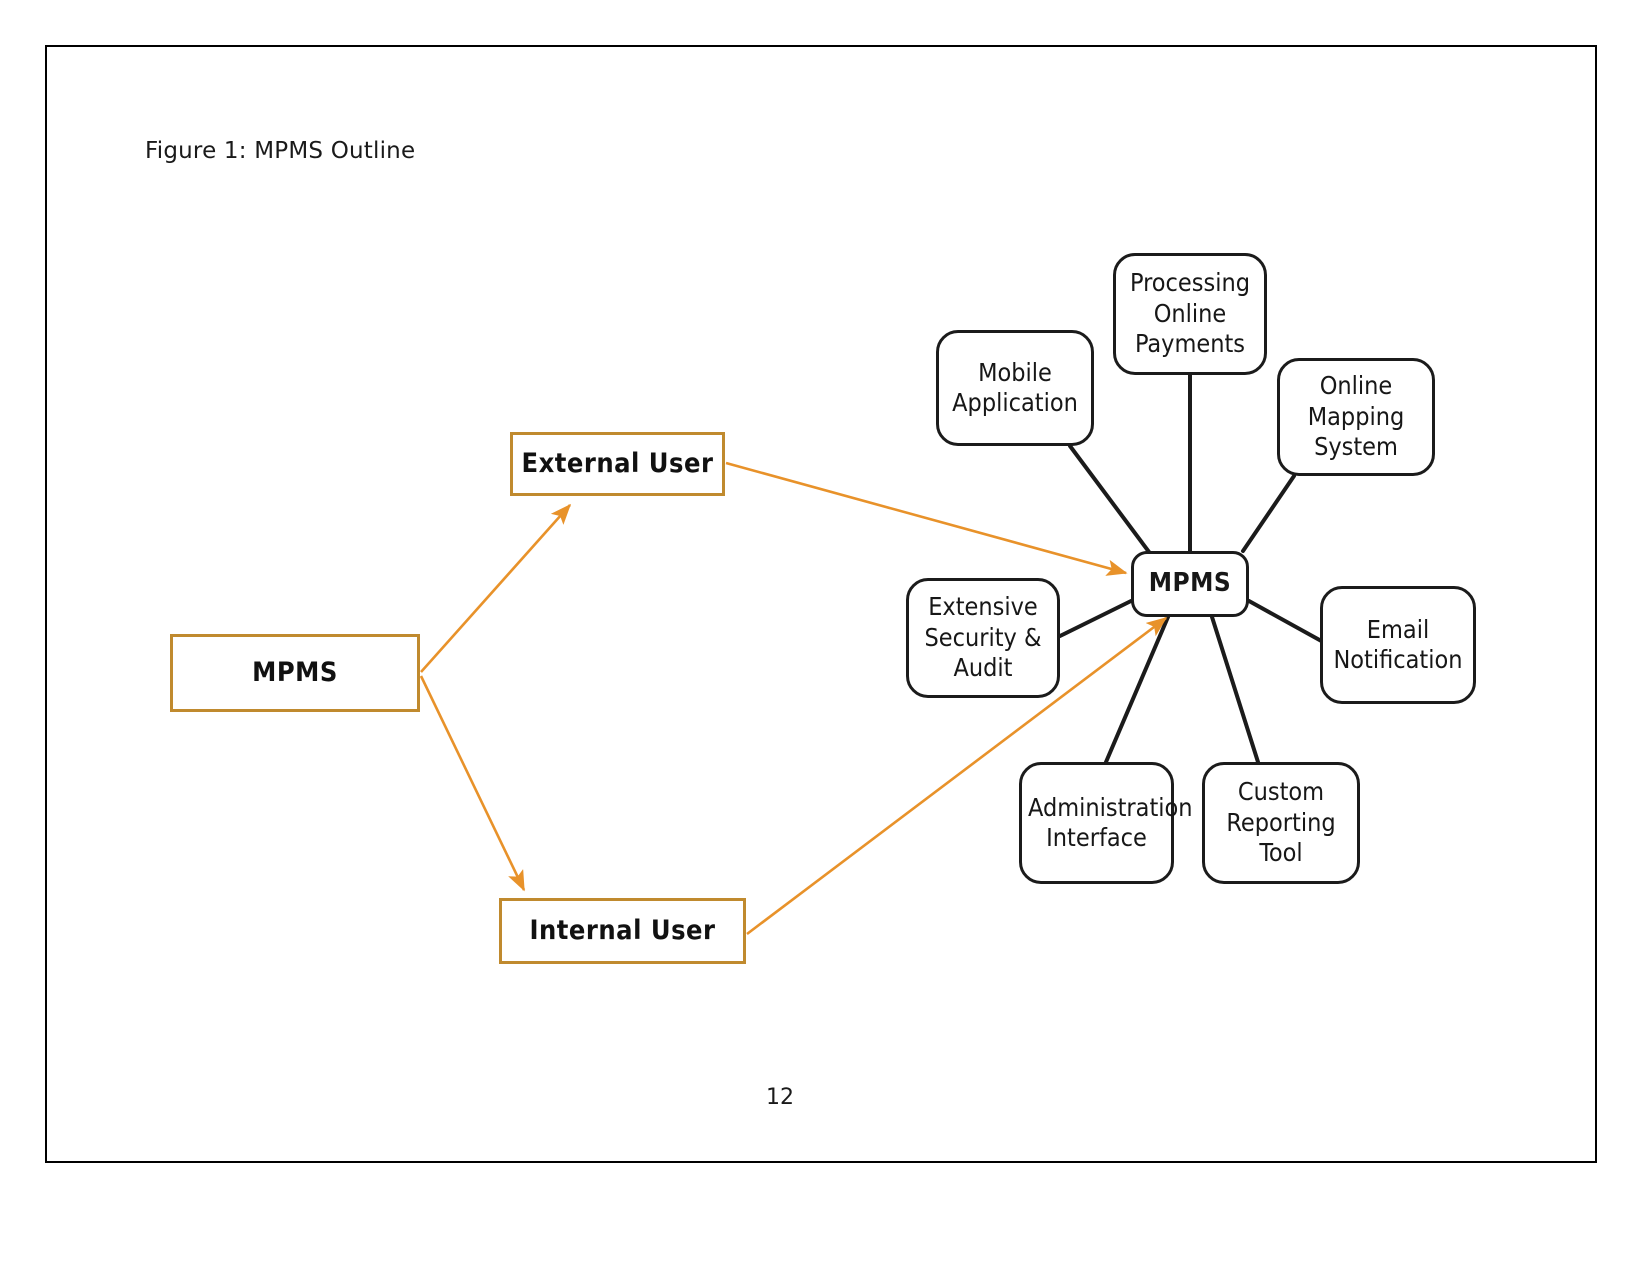 The image size is (1651, 1275). I want to click on node-mpms-hub-label: MPMS, so click(1190, 583).